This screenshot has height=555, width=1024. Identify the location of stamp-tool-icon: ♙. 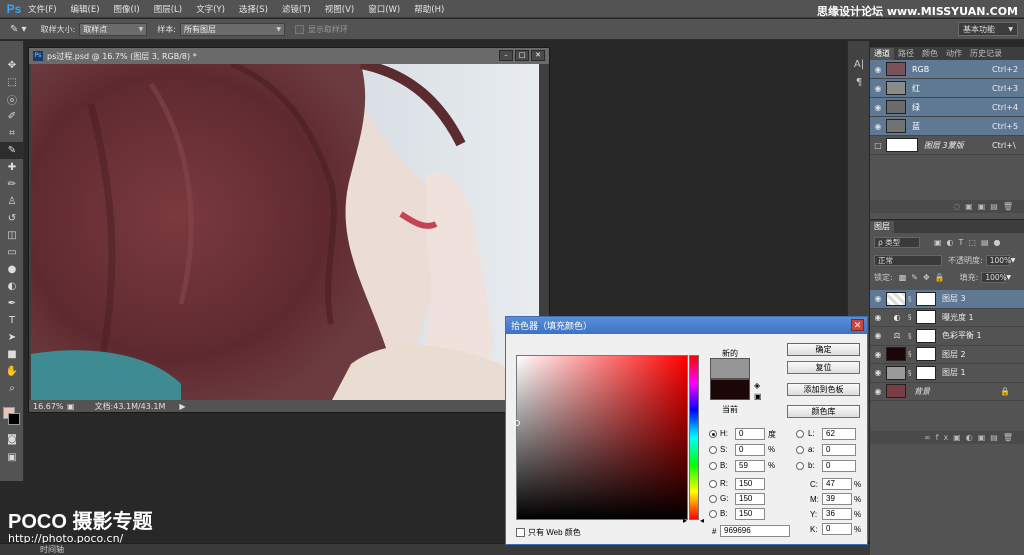
(12, 201).